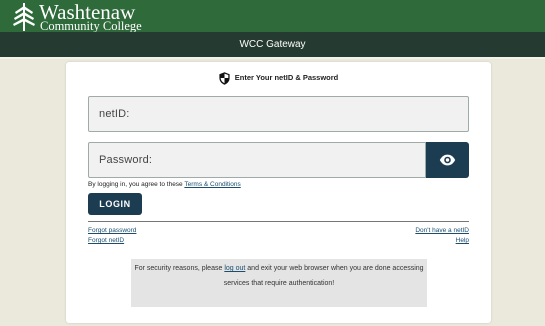  I want to click on netid-input: netID:, so click(278, 114).